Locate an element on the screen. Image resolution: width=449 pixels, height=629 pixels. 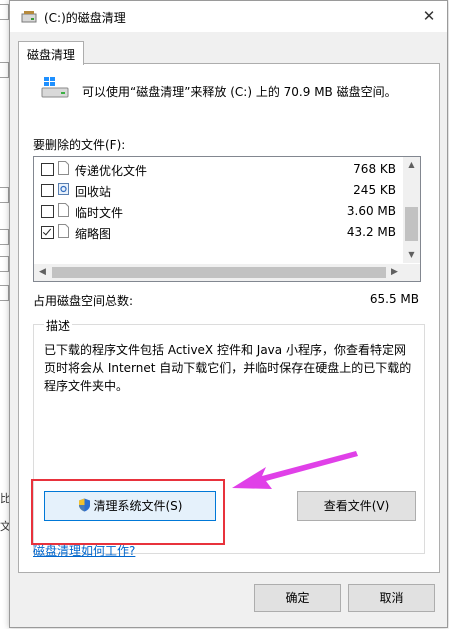
close-button: ✕ is located at coordinates (429, 16).